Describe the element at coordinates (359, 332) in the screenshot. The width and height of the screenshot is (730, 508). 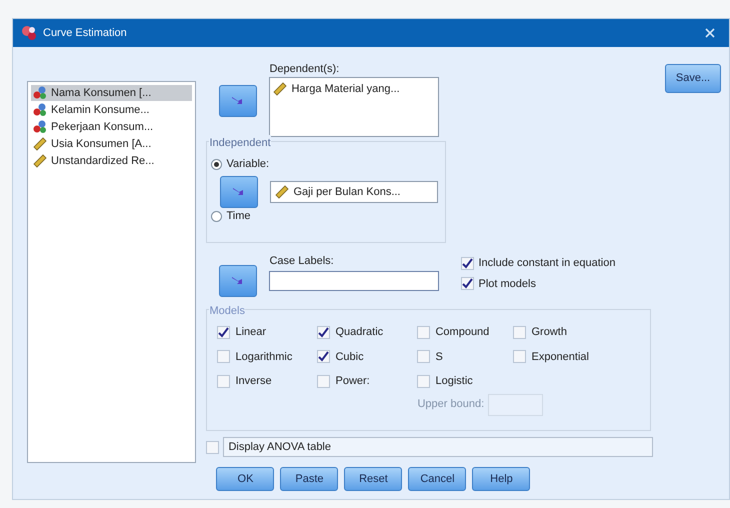
I see `checkbox-label: Quadratic` at that location.